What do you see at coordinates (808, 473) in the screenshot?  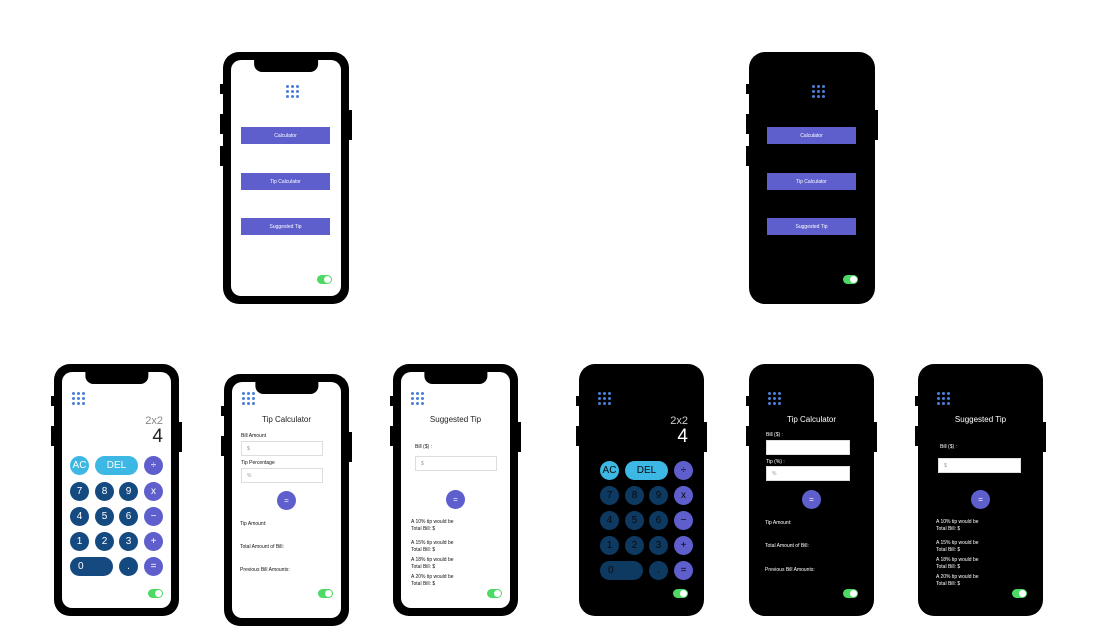 I see `tip-percent-input: %` at bounding box center [808, 473].